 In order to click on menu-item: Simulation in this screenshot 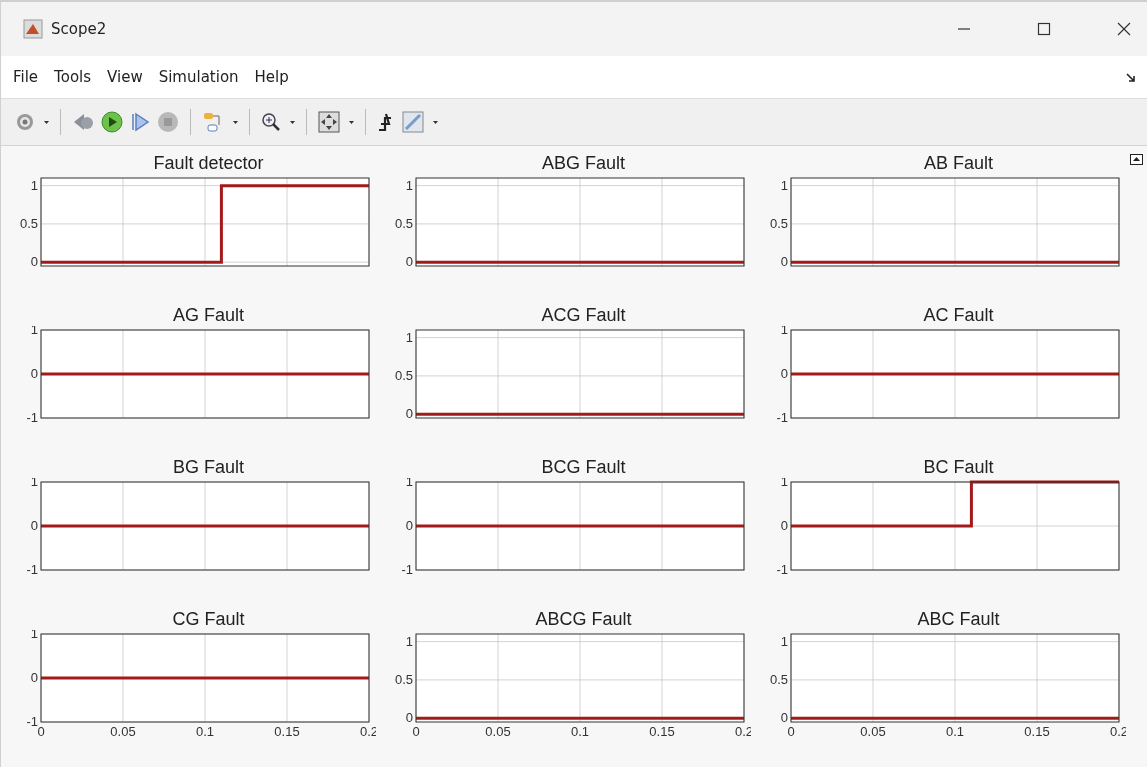, I will do `click(198, 77)`.